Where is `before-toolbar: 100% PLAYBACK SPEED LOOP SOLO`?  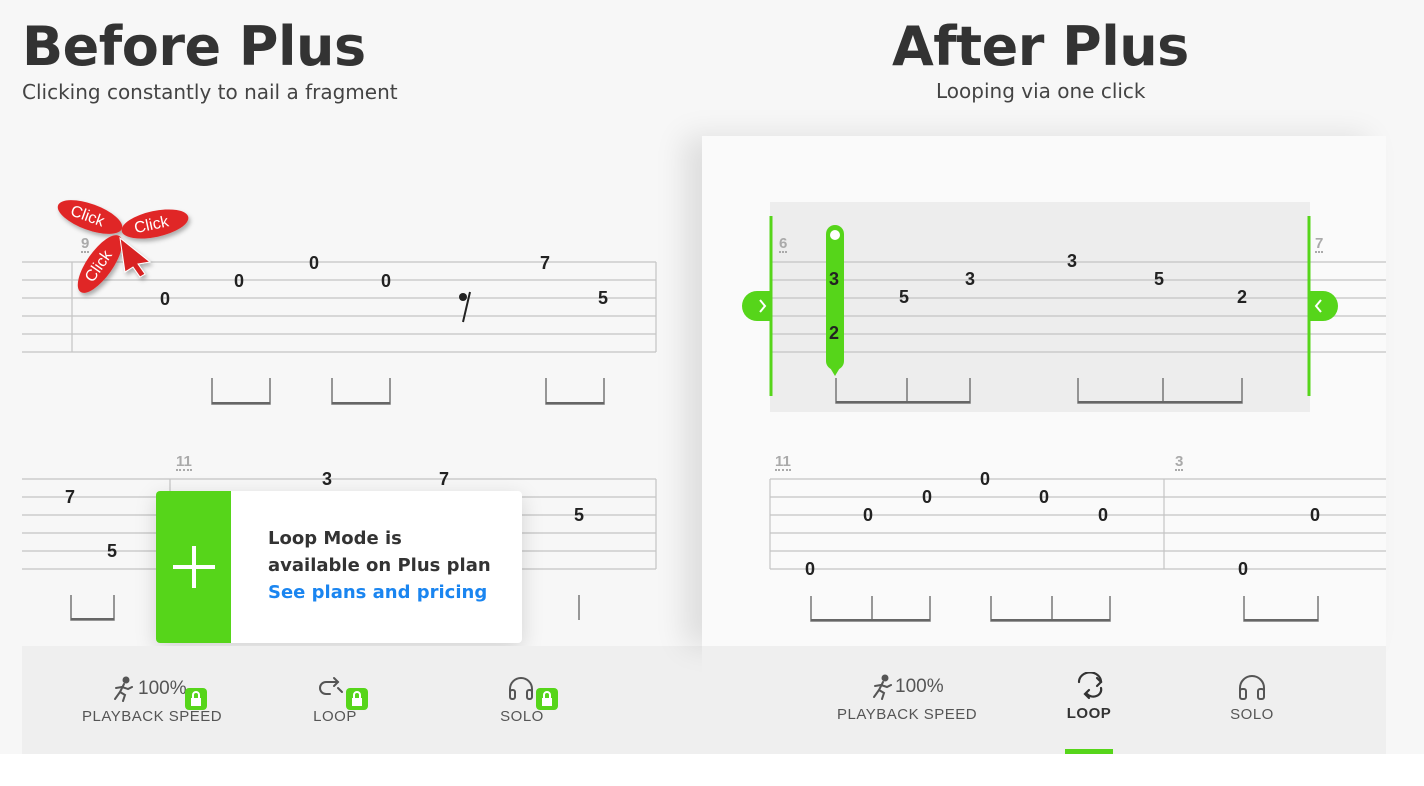 before-toolbar: 100% PLAYBACK SPEED LOOP SOLO is located at coordinates (362, 700).